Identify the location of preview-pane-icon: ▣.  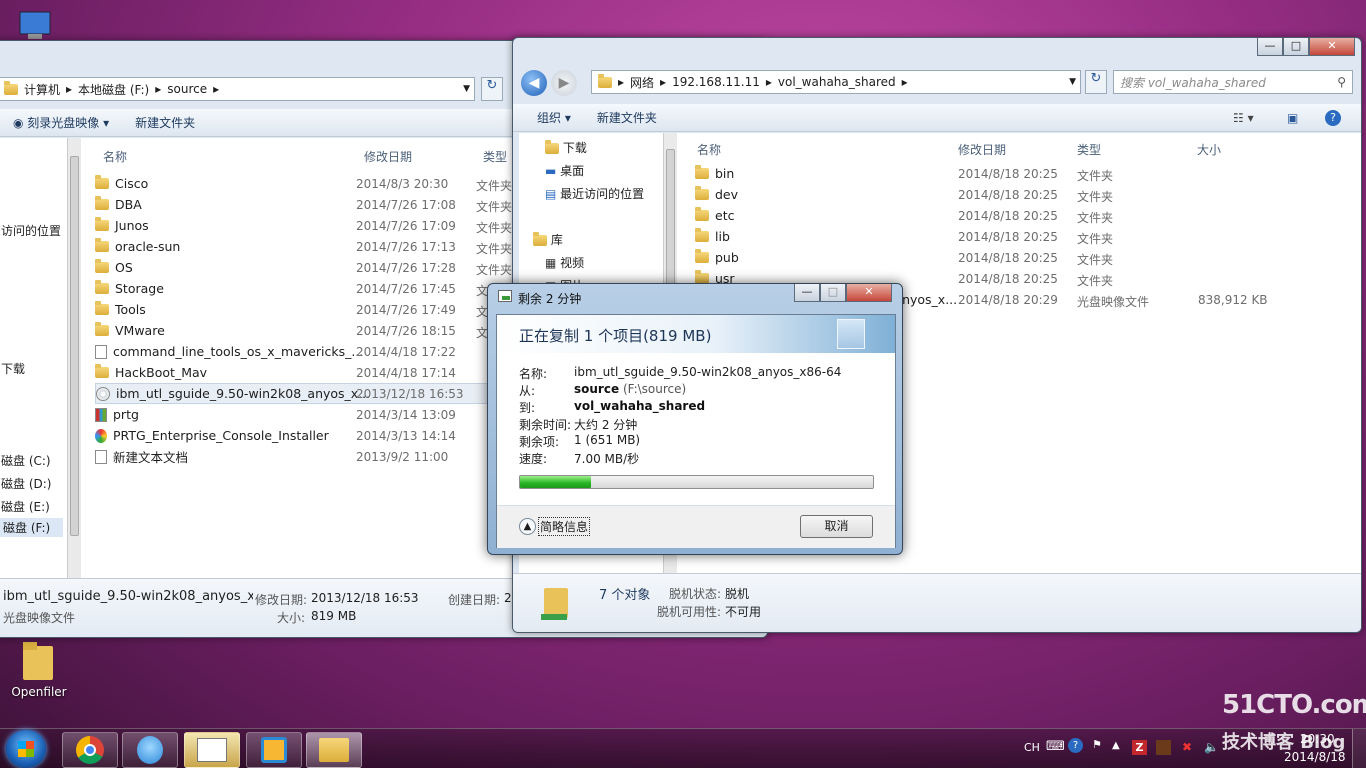
(1292, 118).